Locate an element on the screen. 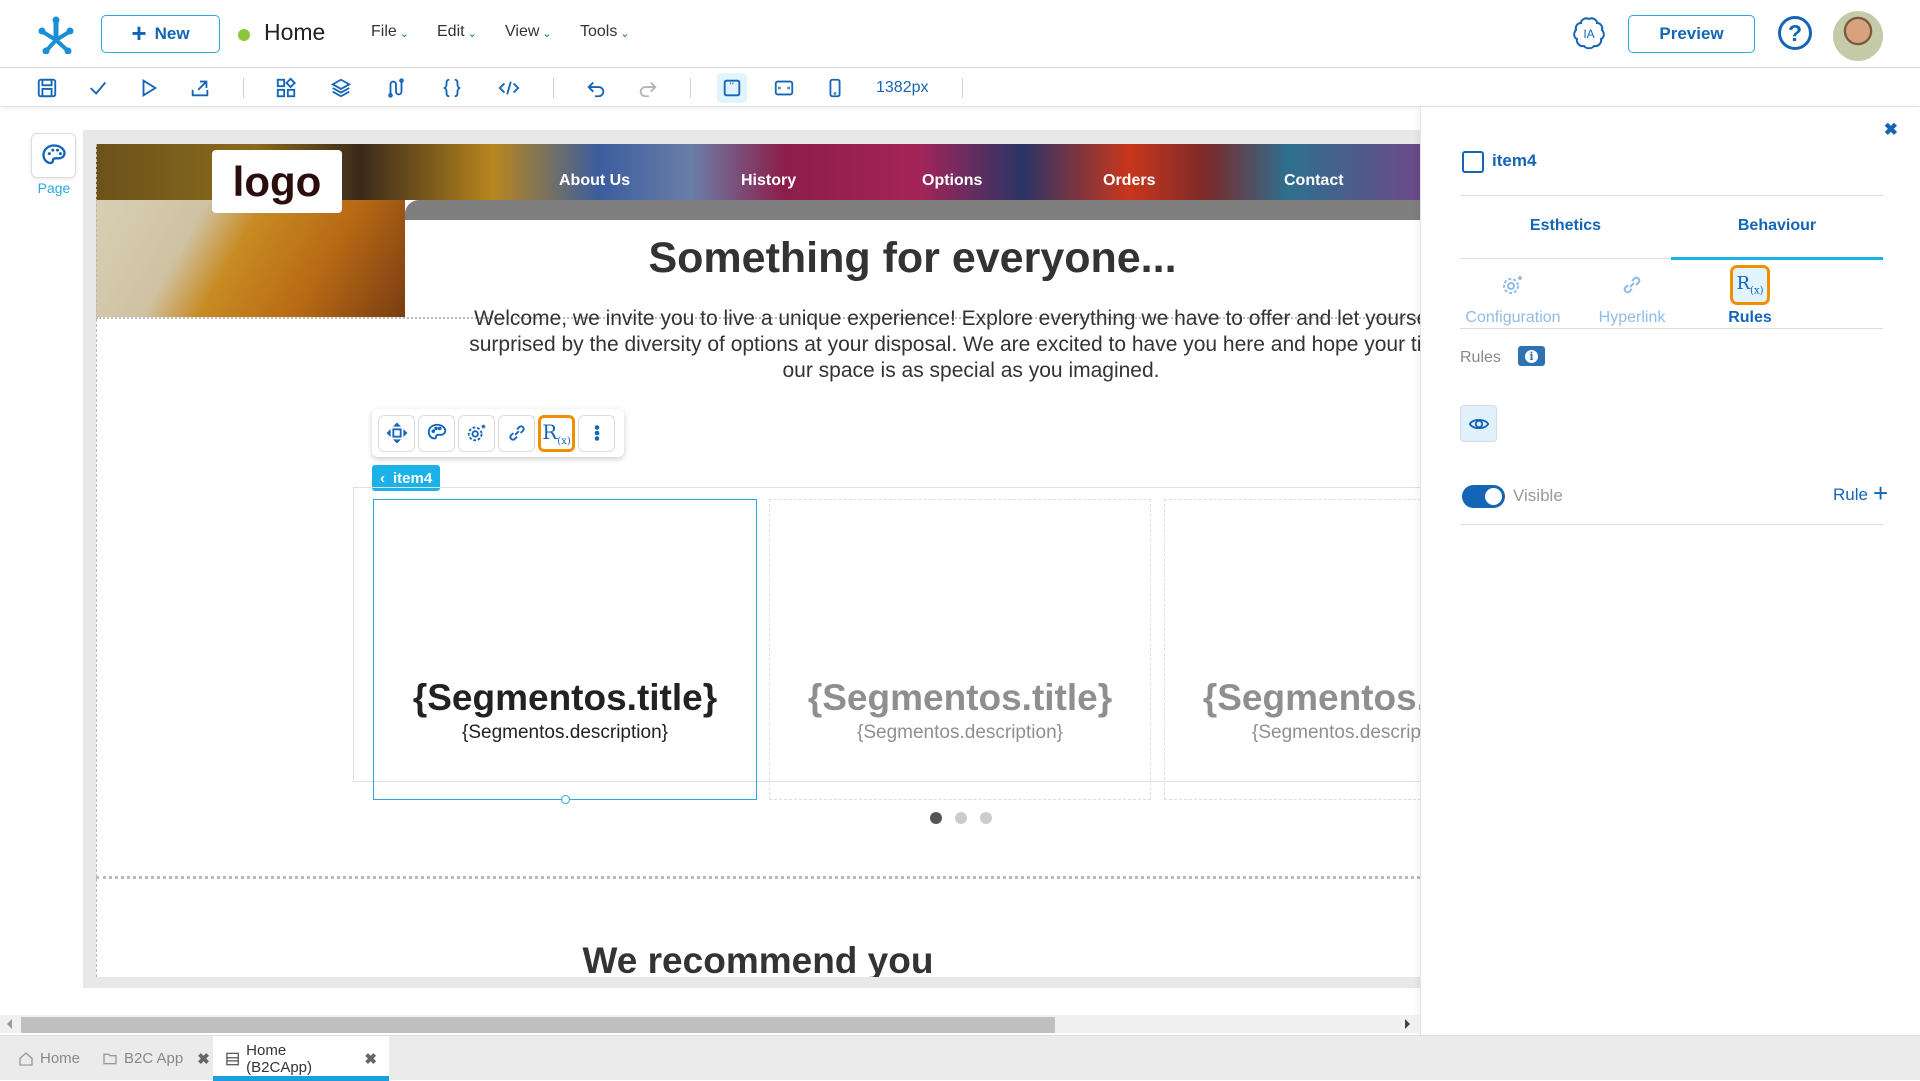  divider is located at coordinates (1671, 524).